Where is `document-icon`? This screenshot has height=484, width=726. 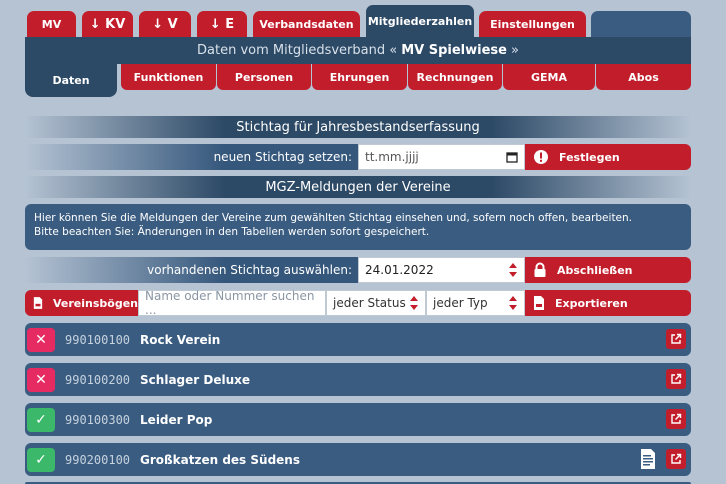
document-icon is located at coordinates (648, 459).